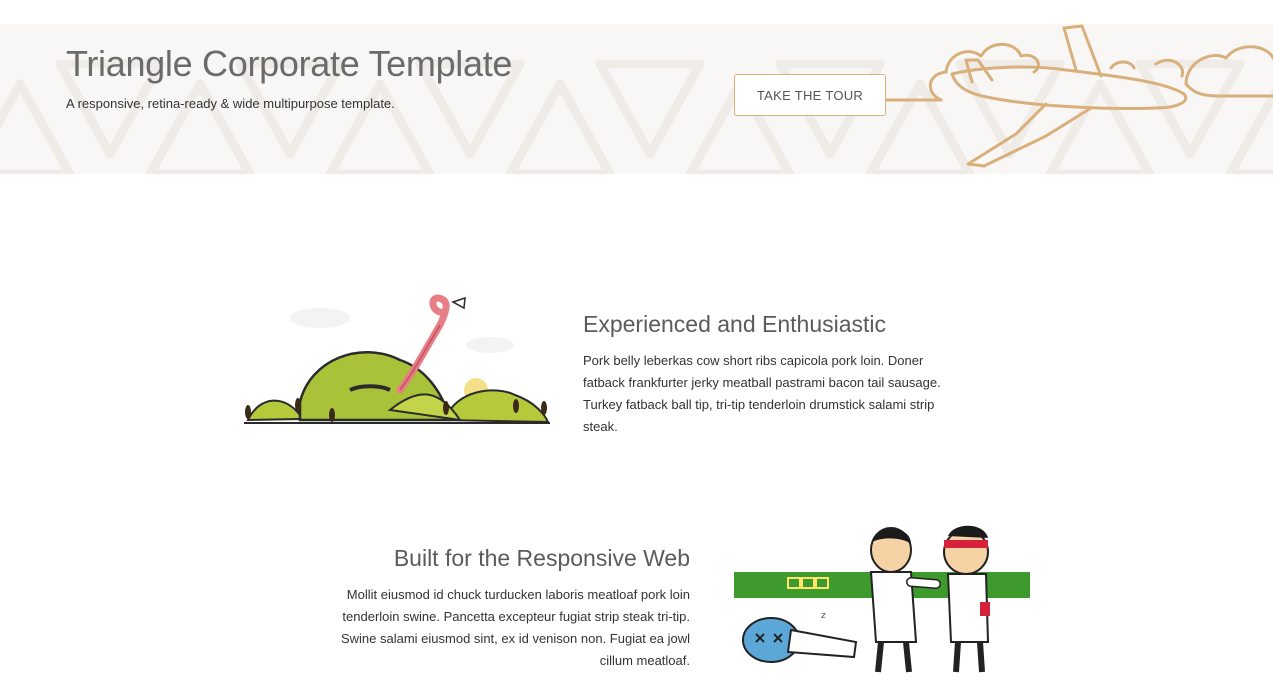 This screenshot has height=691, width=1273. What do you see at coordinates (823, 616) in the screenshot?
I see `svg-text: z` at bounding box center [823, 616].